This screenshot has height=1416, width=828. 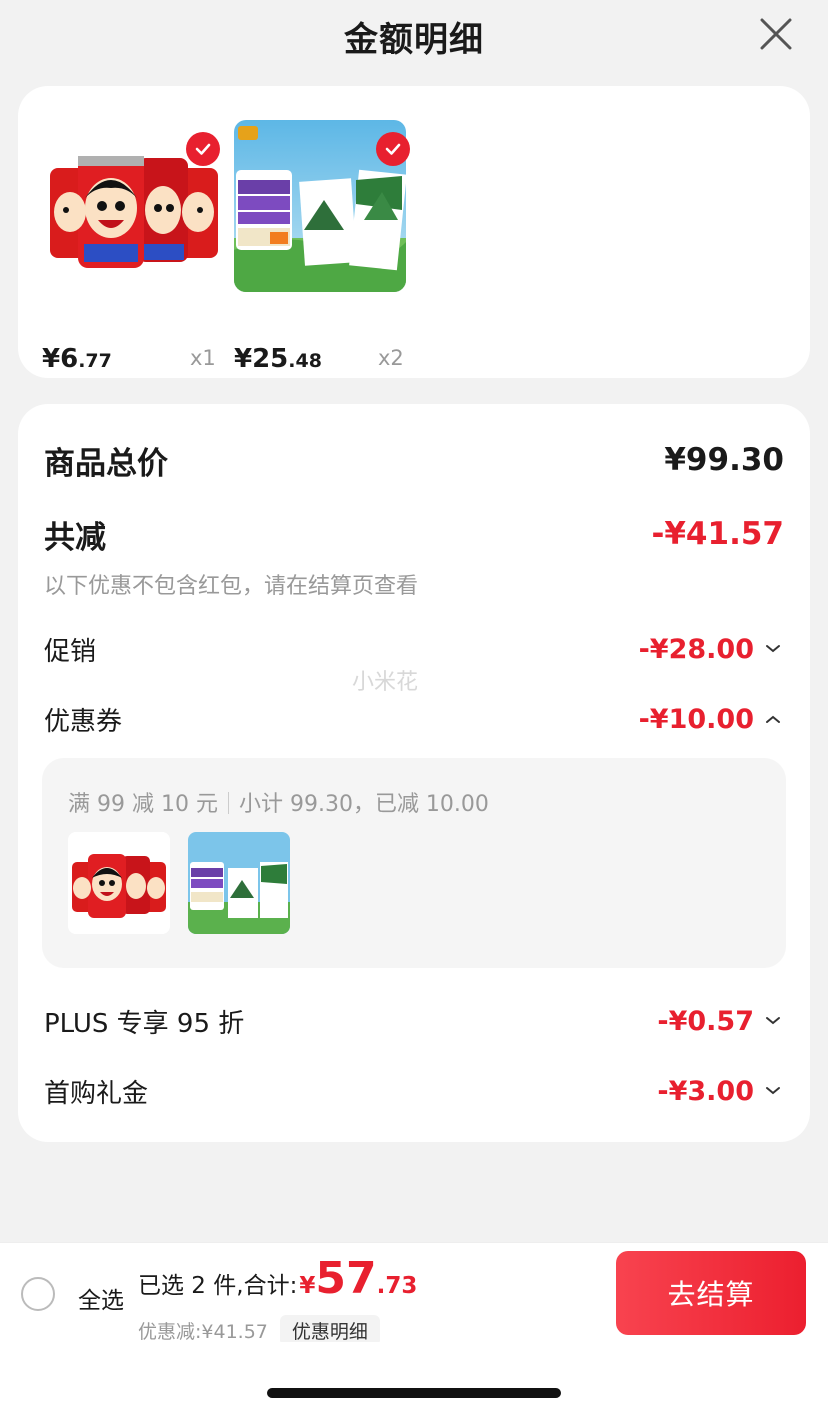 What do you see at coordinates (278, 804) in the screenshot?
I see `coupon-rule-text: 满 99 减 10 元小计 99.30，已减 10.00` at bounding box center [278, 804].